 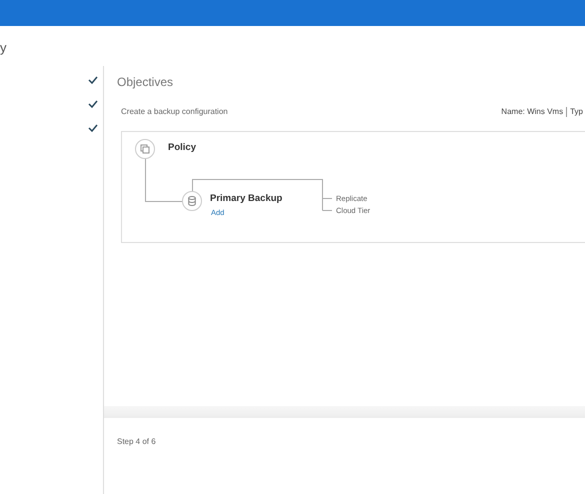 What do you see at coordinates (145, 82) in the screenshot?
I see `section-title: Objectives` at bounding box center [145, 82].